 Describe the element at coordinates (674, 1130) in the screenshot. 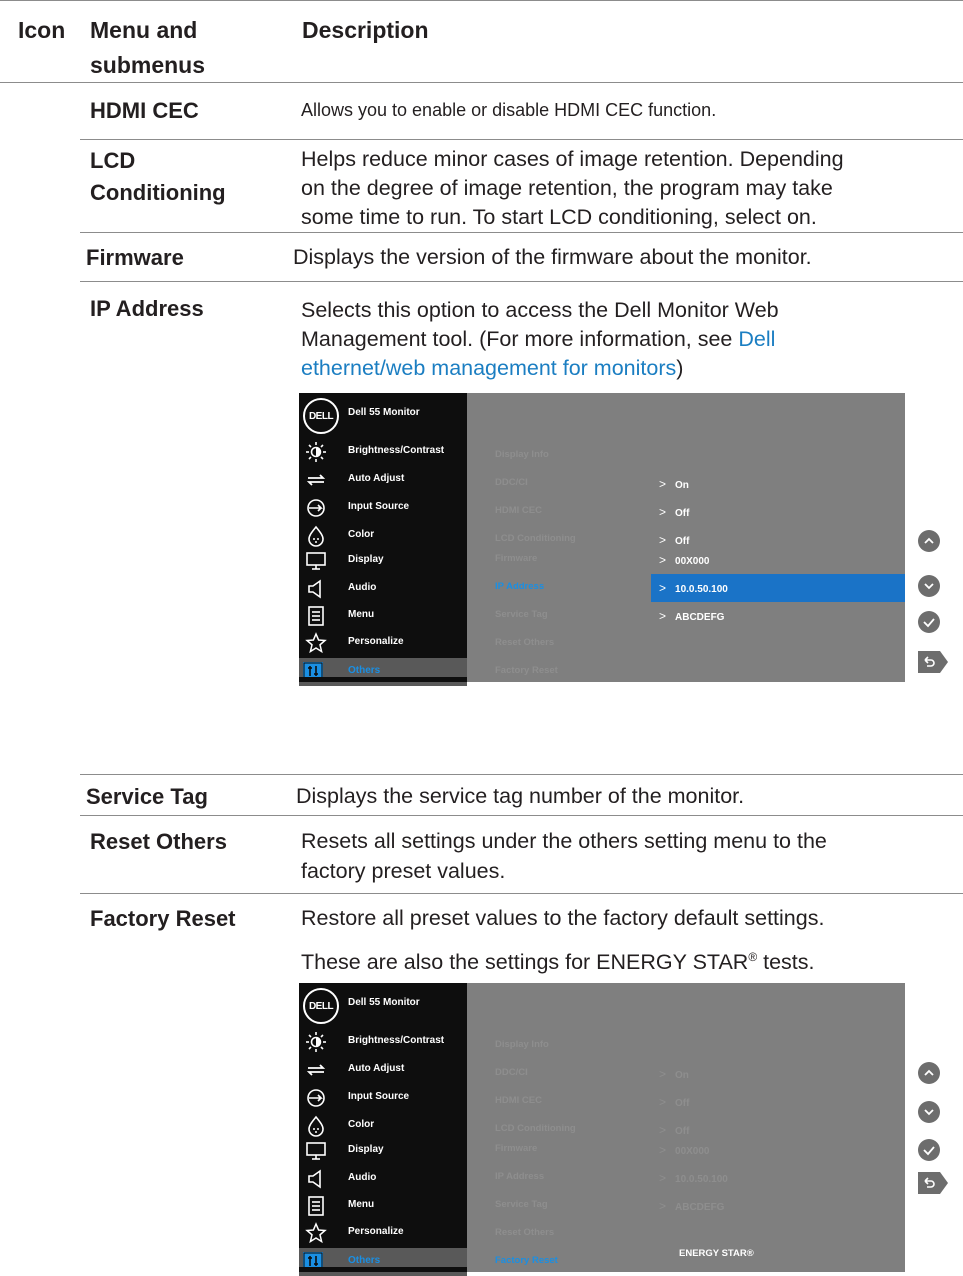

I see `osd-value-lcd-conditioning: > Off` at that location.